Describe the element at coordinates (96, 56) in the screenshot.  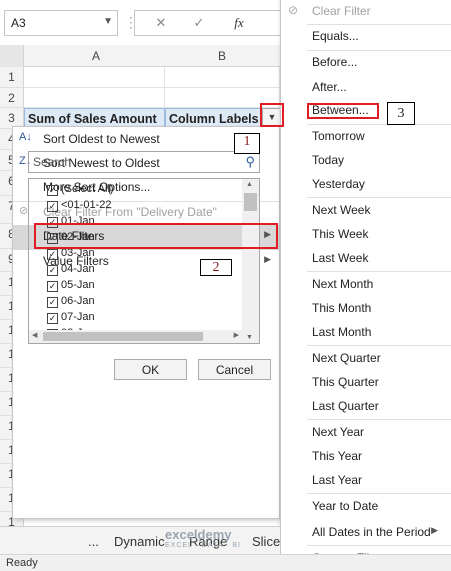
I see `column-header-a: A` at that location.